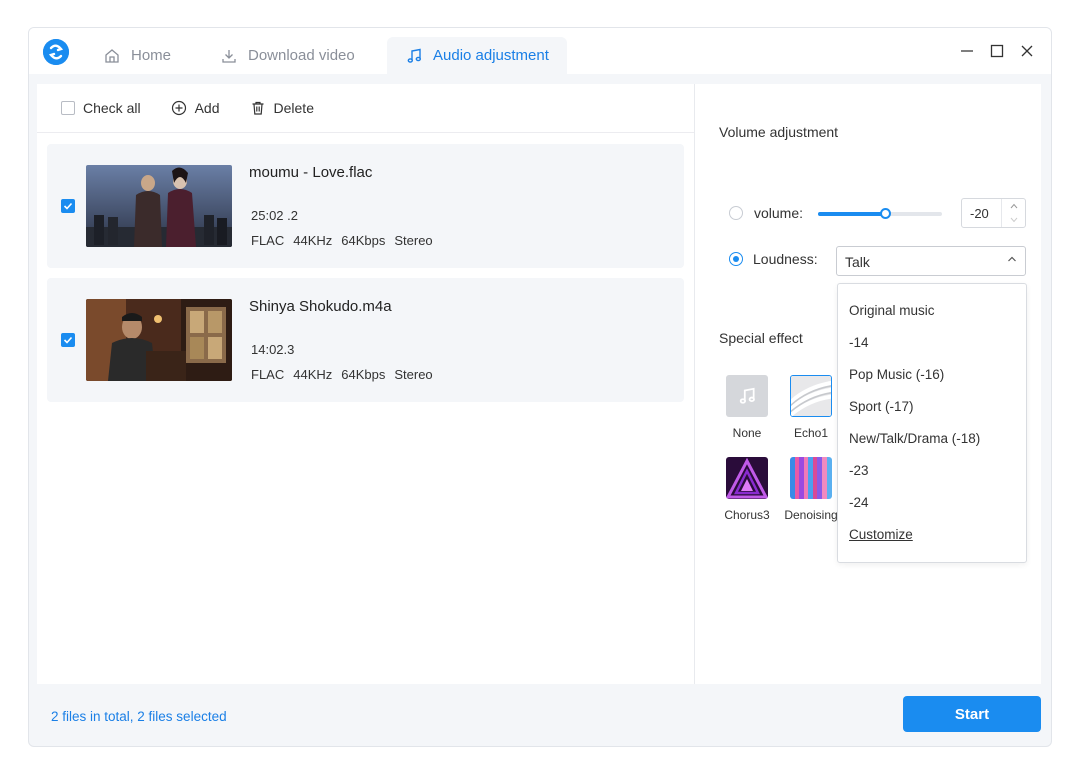  I want to click on volume-slider-knob, so click(885, 213).